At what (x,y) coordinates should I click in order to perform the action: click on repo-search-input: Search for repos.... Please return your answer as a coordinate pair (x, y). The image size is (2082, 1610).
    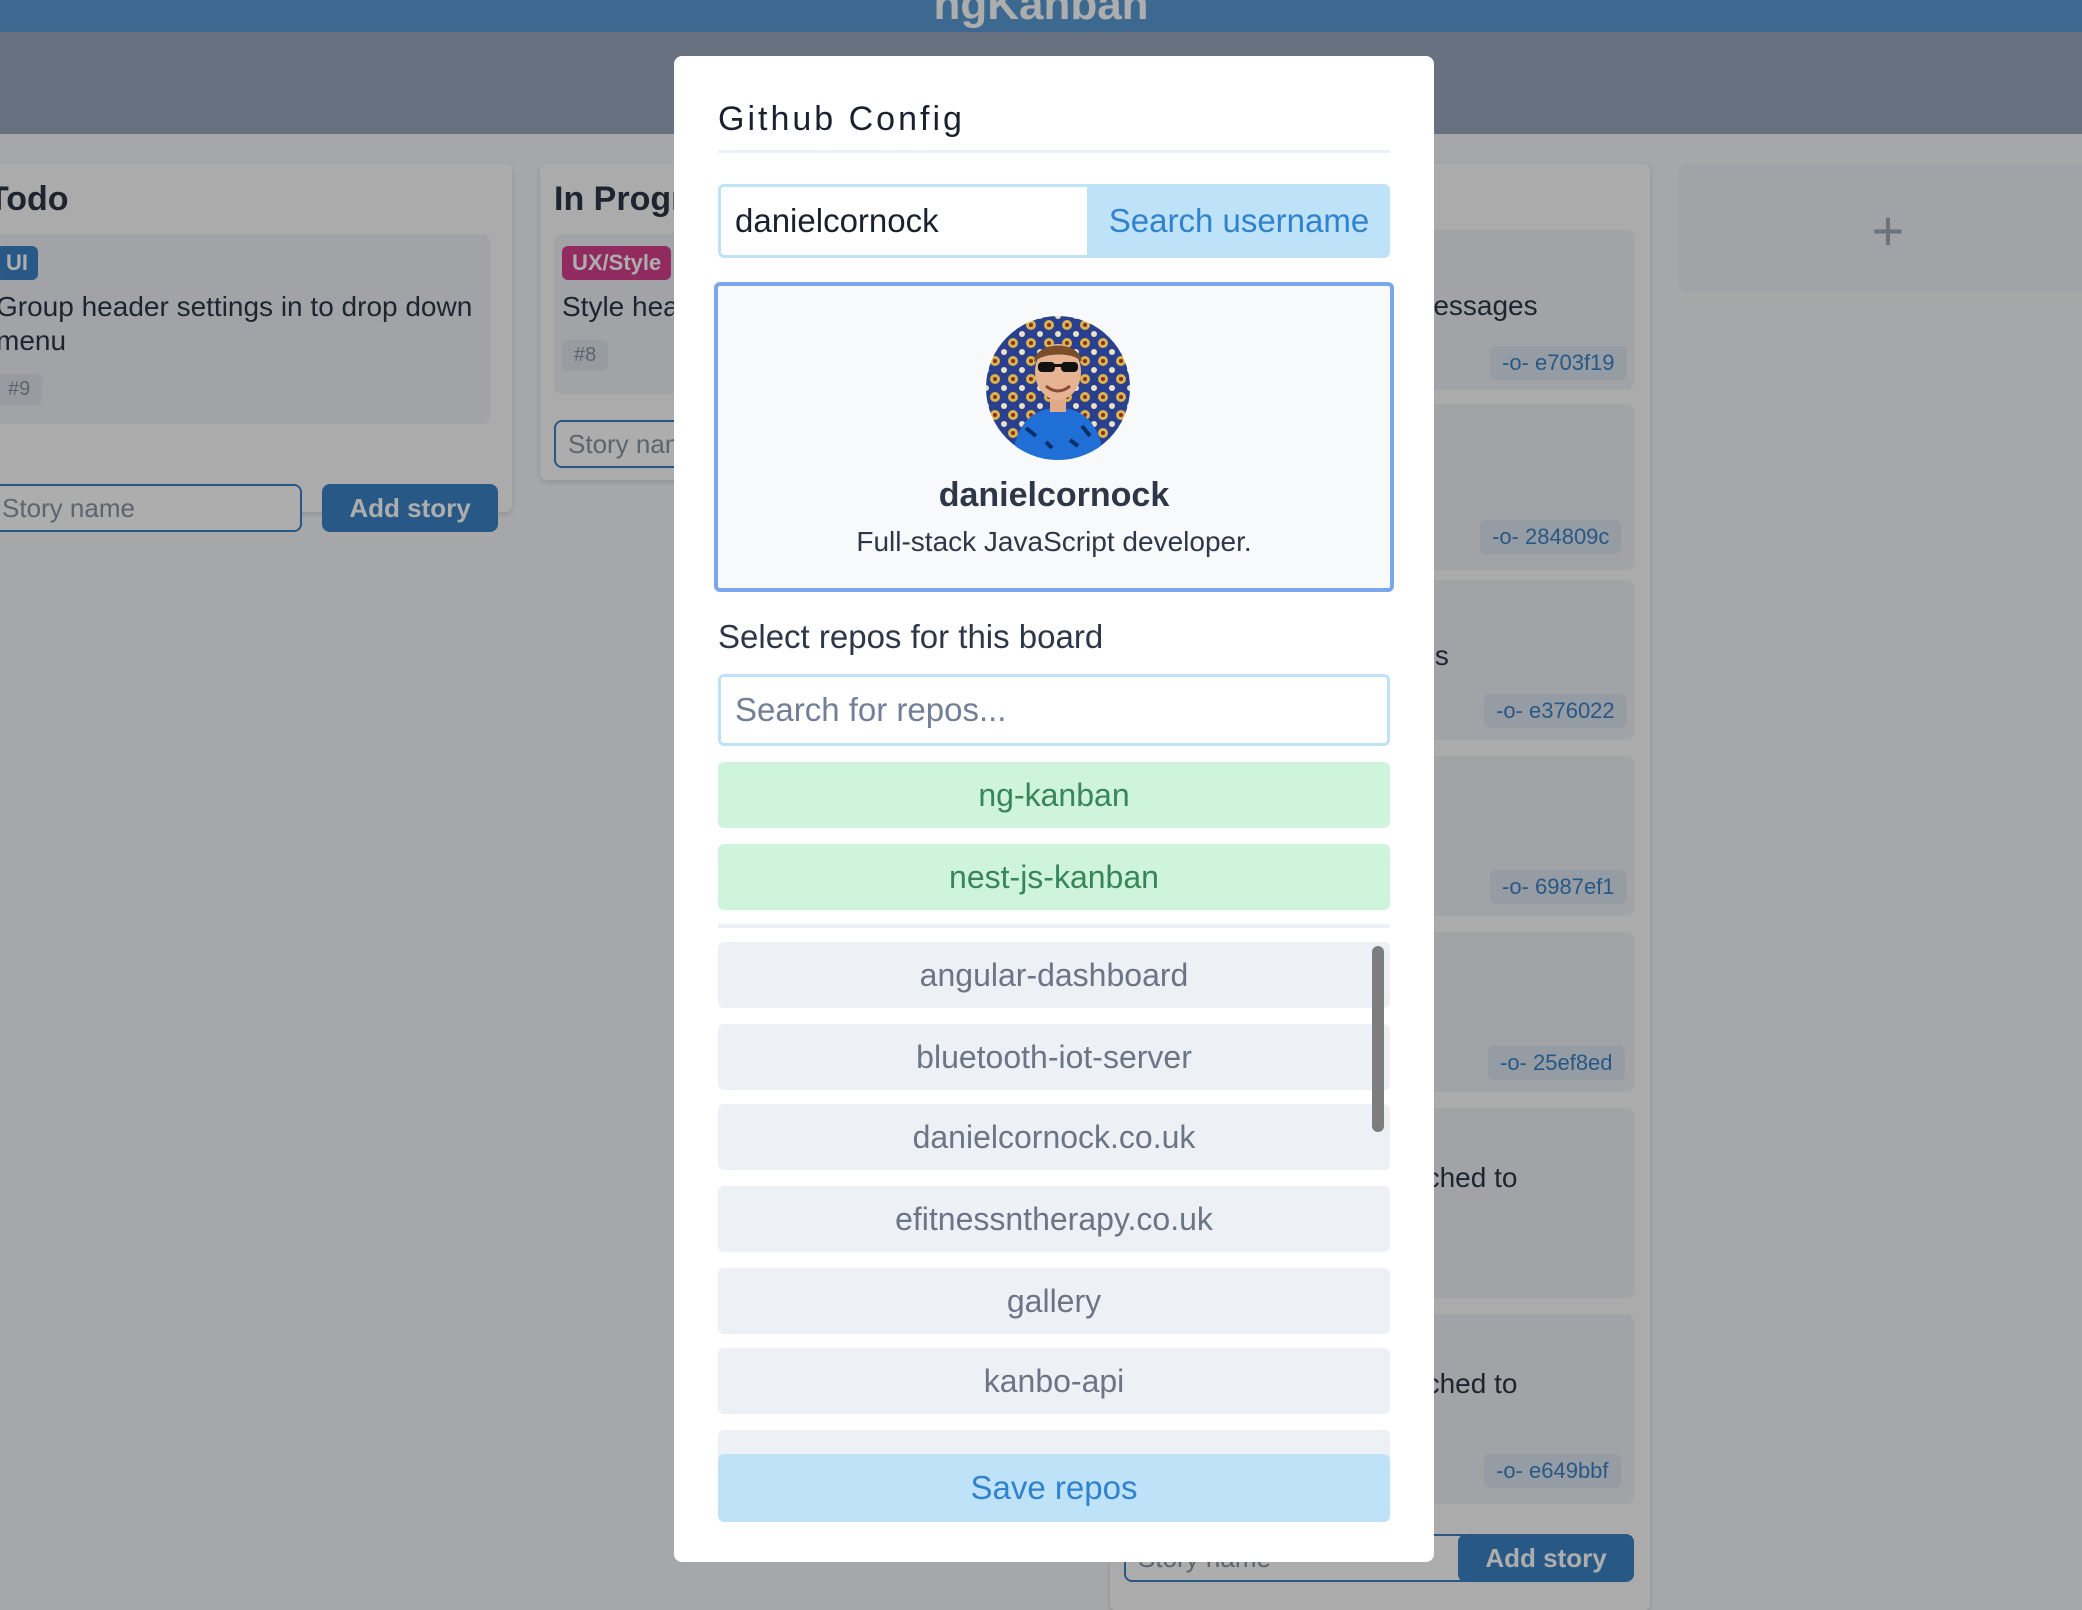
    Looking at the image, I should click on (1054, 710).